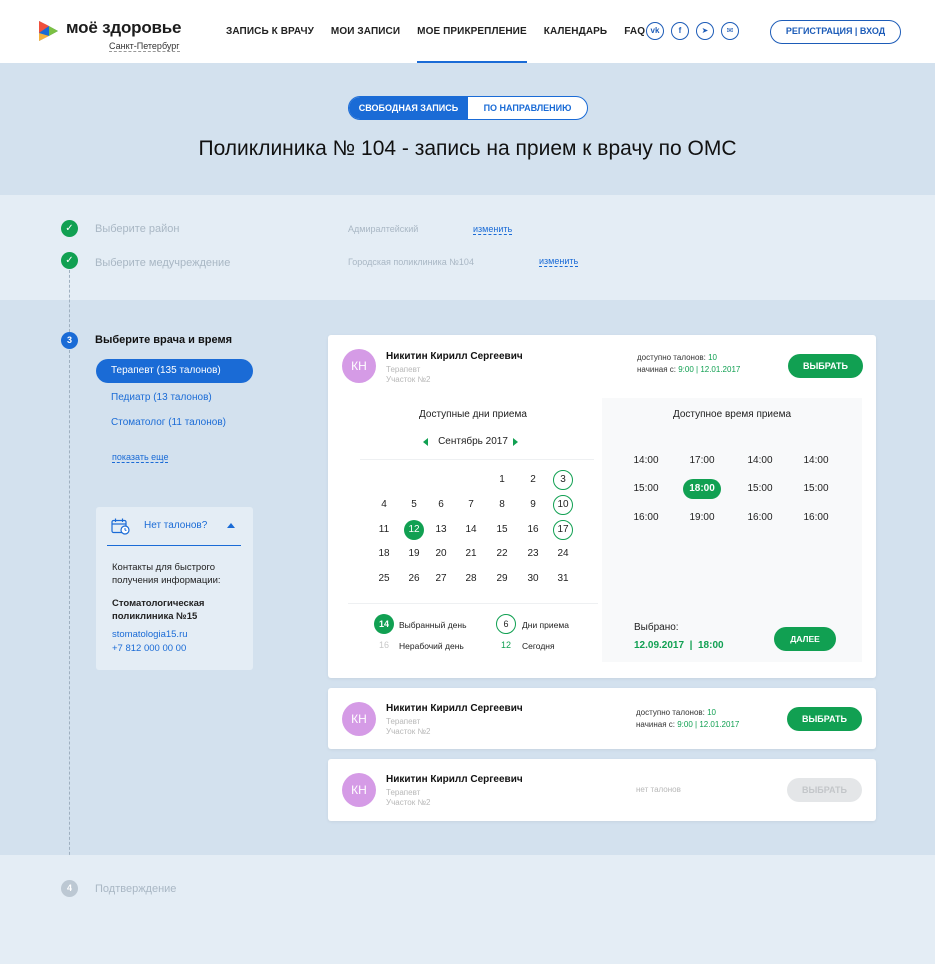 Image resolution: width=935 pixels, height=964 pixels. Describe the element at coordinates (473, 414) in the screenshot. I see `calendar-title: Доступные дни приема` at that location.